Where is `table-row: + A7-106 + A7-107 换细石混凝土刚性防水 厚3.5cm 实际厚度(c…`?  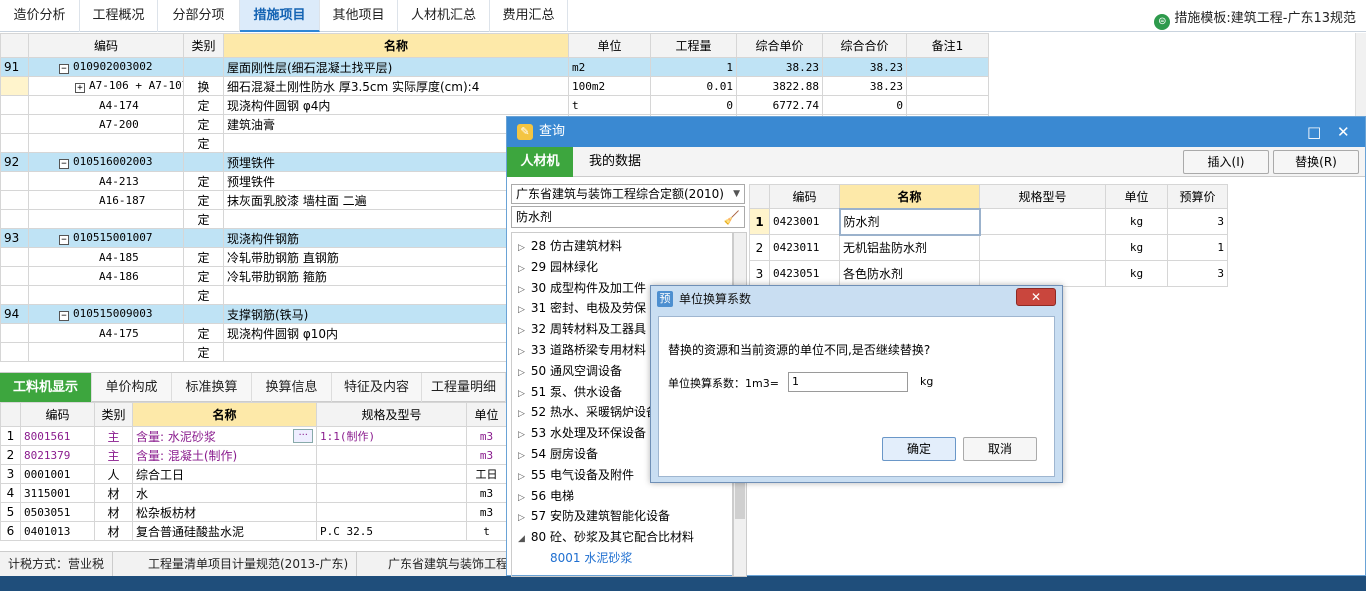
table-row: + A7-106 + A7-107 换细石混凝土刚性防水 厚3.5cm 实际厚度(c… is located at coordinates (494, 86).